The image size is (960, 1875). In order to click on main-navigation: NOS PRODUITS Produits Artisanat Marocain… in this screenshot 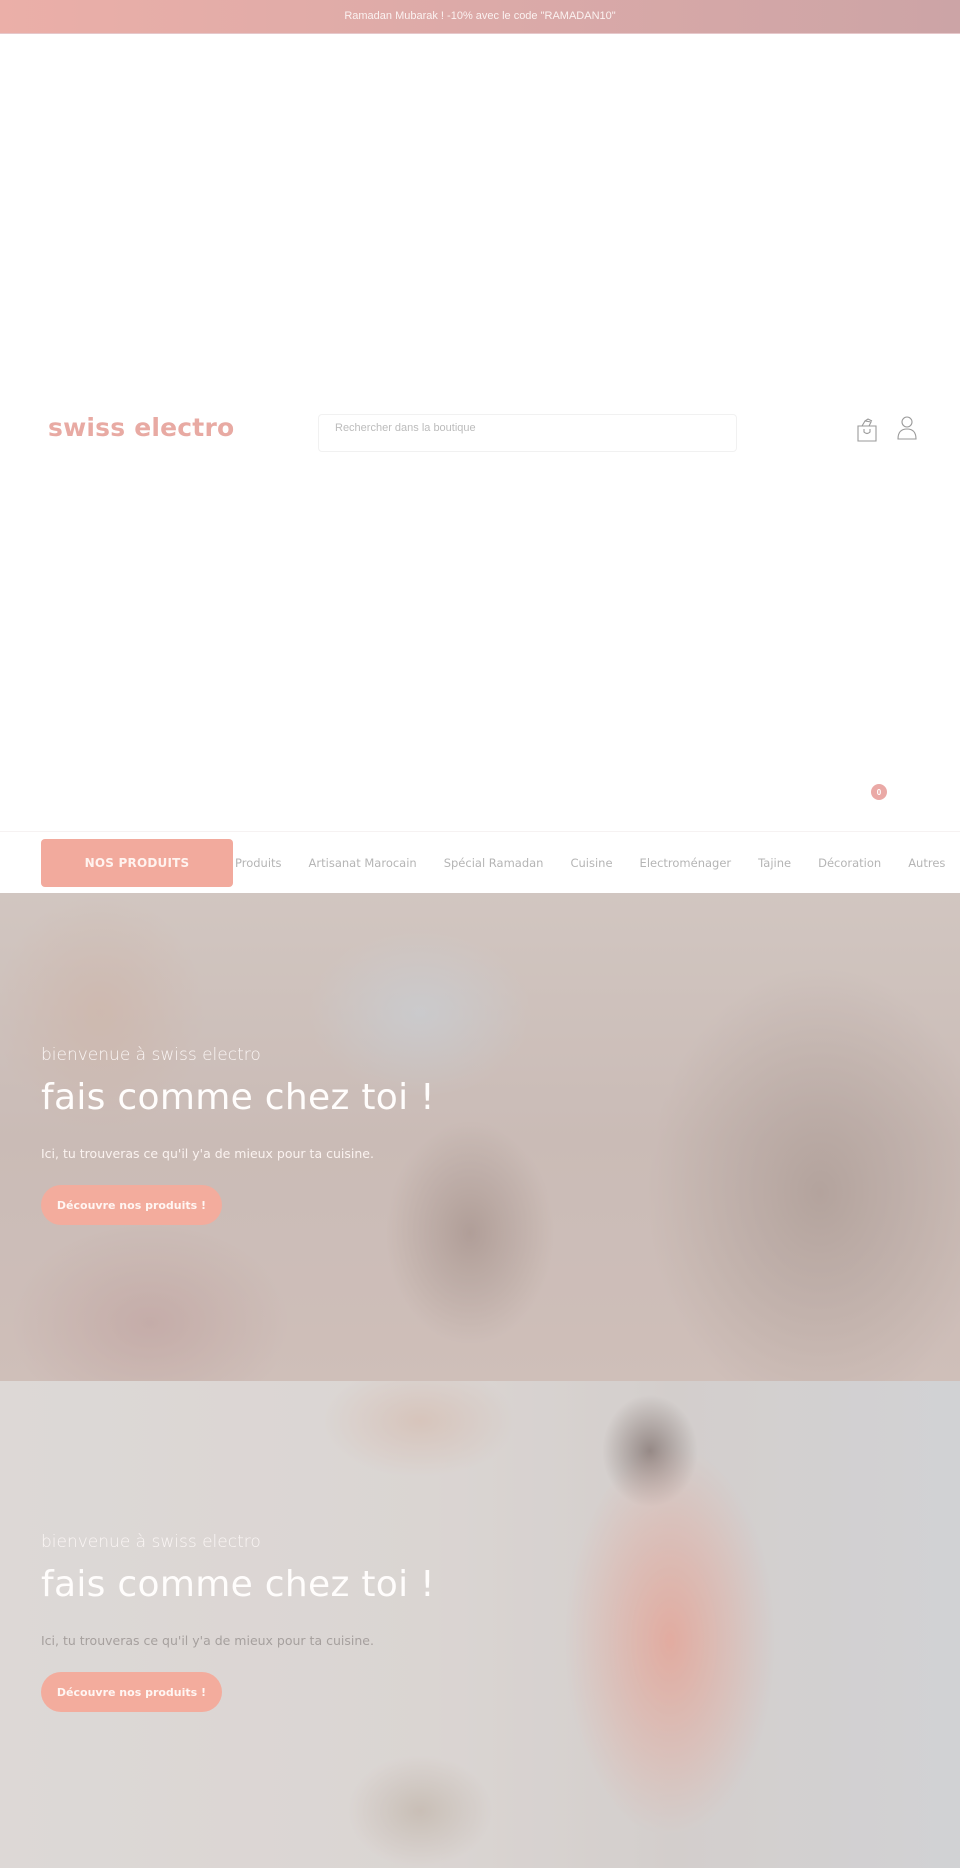, I will do `click(480, 862)`.